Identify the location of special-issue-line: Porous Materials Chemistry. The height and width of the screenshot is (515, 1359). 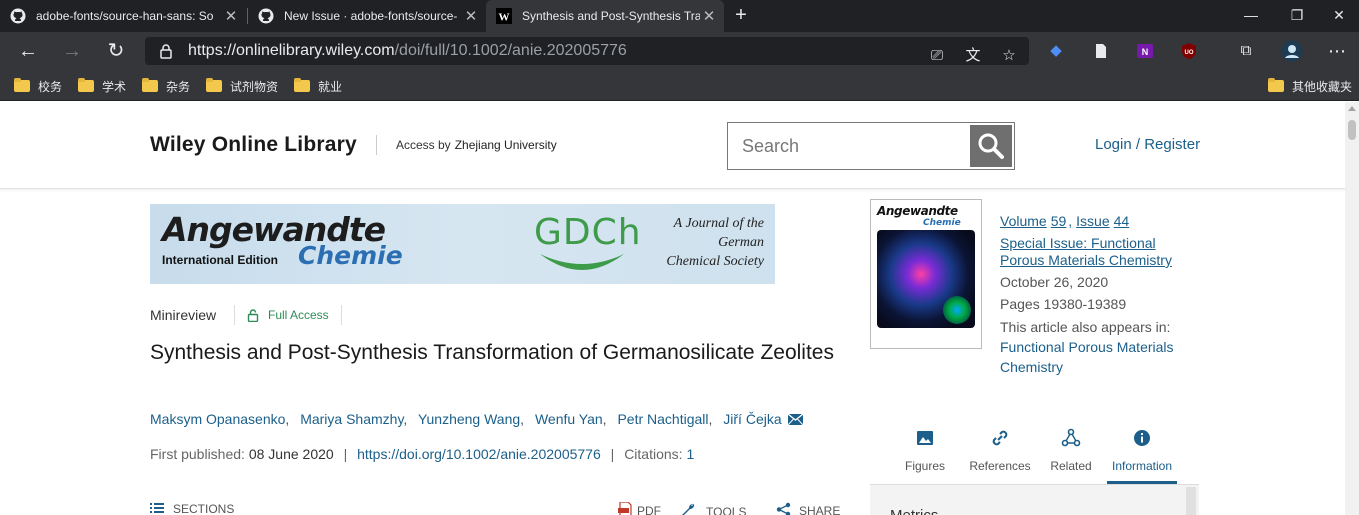
(1086, 260).